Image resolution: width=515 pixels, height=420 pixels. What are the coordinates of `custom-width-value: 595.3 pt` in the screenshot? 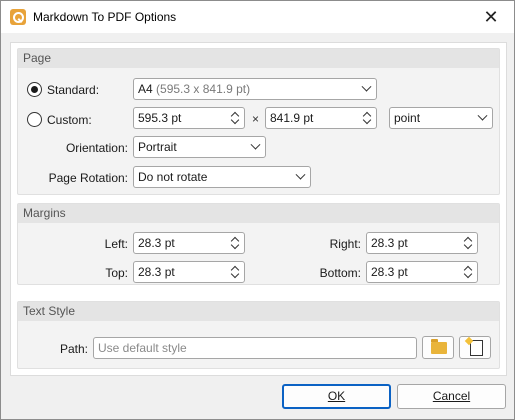 It's located at (160, 118).